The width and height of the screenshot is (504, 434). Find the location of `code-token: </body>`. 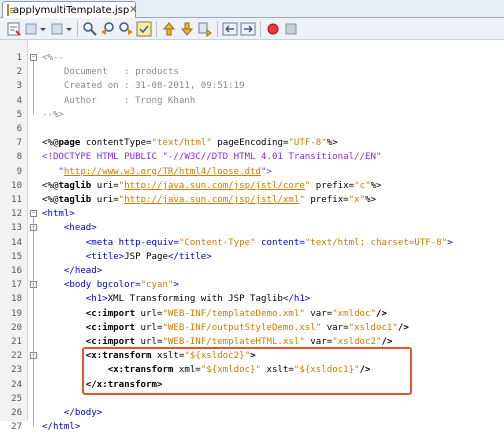

code-token: </body> is located at coordinates (72, 413).